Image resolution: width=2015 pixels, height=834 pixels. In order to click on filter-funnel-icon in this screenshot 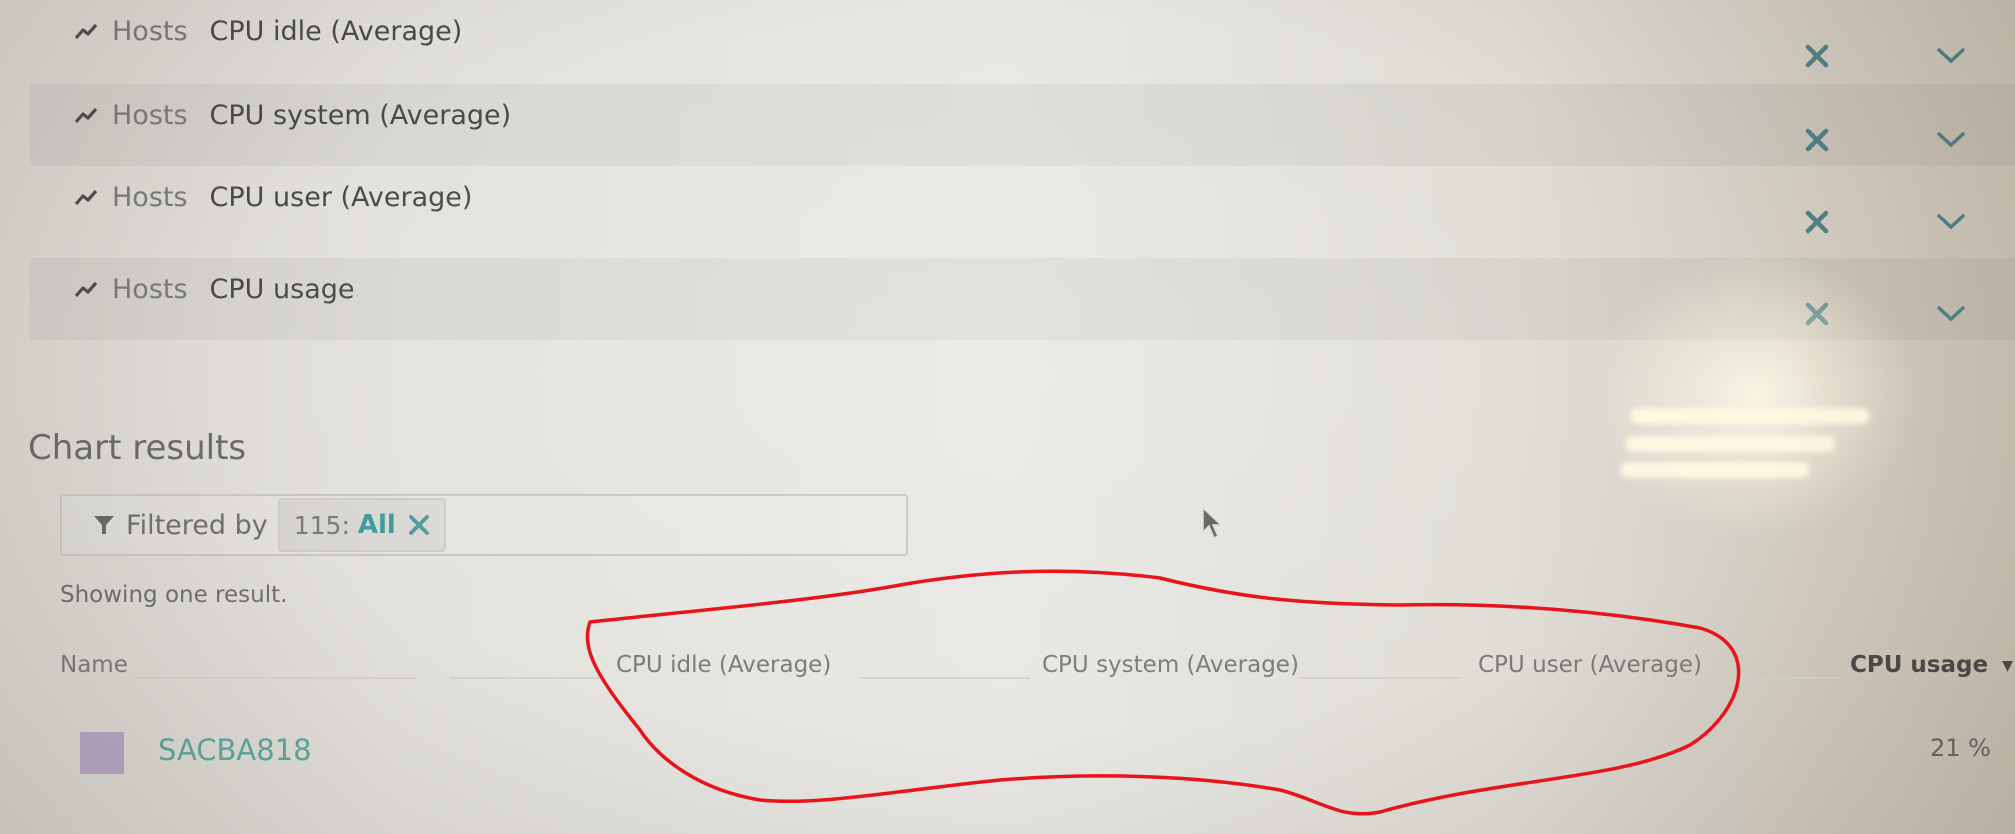, I will do `click(104, 525)`.